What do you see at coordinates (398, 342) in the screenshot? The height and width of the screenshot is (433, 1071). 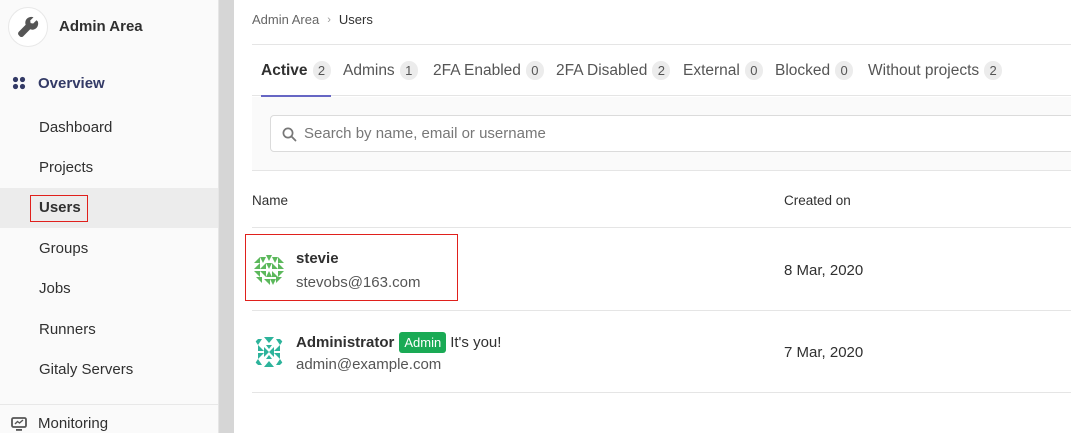 I see `user-name: Administrator Admin It's you!` at bounding box center [398, 342].